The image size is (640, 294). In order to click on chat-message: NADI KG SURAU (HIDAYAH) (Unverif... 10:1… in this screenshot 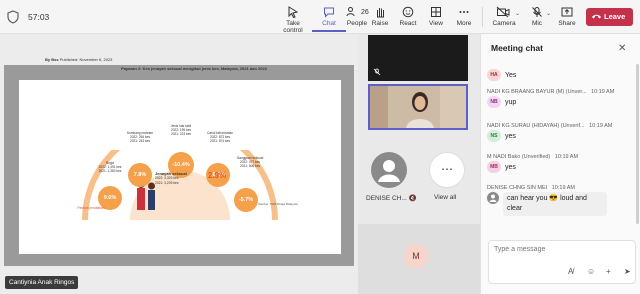, I will do `click(562, 132)`.